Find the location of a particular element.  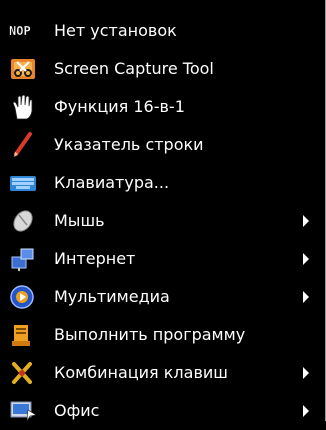

menu-item-office: Офис is located at coordinates (162, 411).